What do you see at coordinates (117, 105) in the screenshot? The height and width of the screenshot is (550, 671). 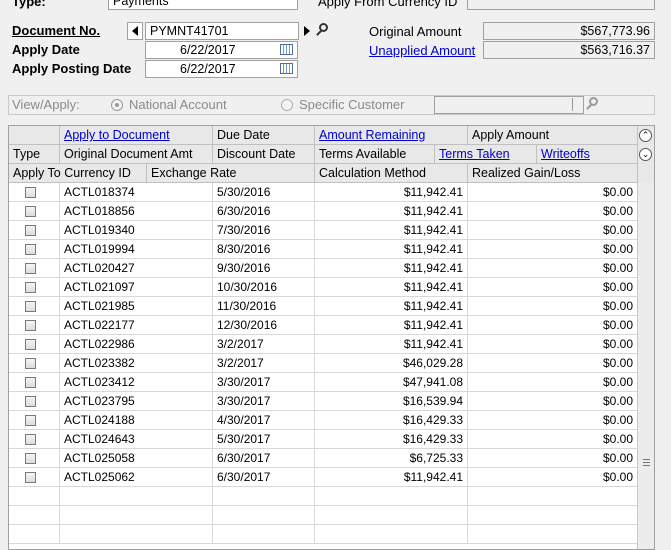 I see `national-account-radio` at bounding box center [117, 105].